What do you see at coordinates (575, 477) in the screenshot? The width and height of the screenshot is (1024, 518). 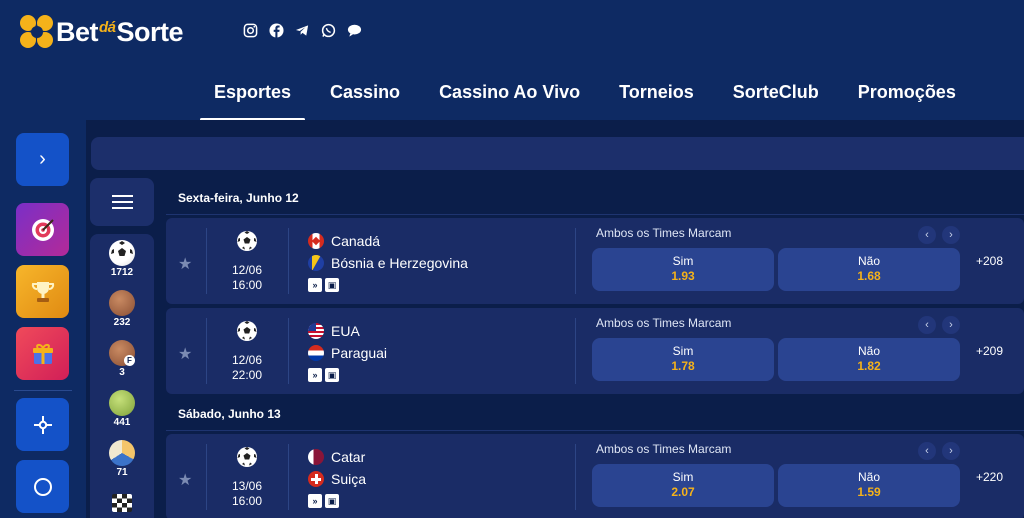 I see `separator` at bounding box center [575, 477].